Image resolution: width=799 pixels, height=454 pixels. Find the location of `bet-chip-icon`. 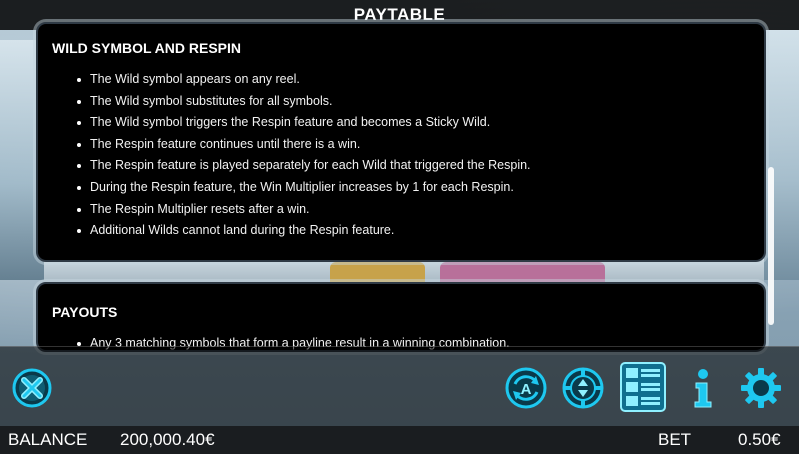

bet-chip-icon is located at coordinates (583, 388).